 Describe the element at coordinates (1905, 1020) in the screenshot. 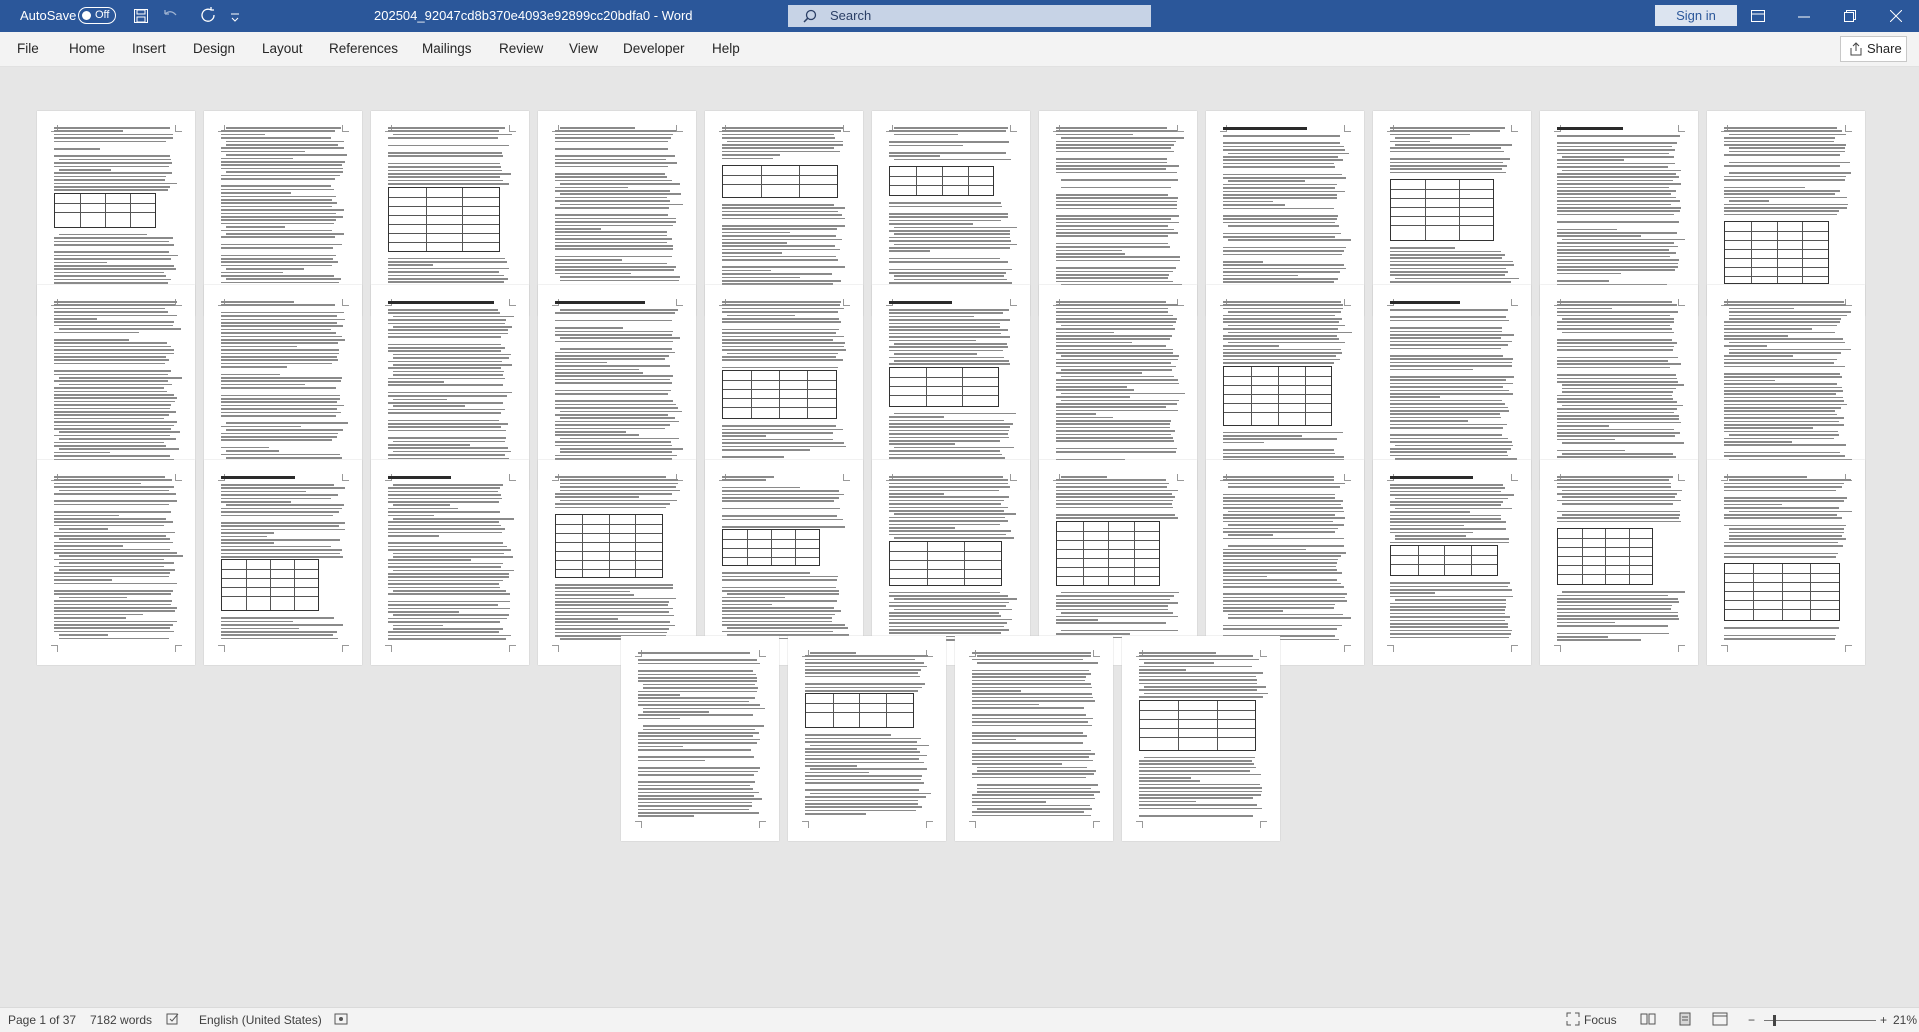

I see `zoom-level: 21%` at that location.